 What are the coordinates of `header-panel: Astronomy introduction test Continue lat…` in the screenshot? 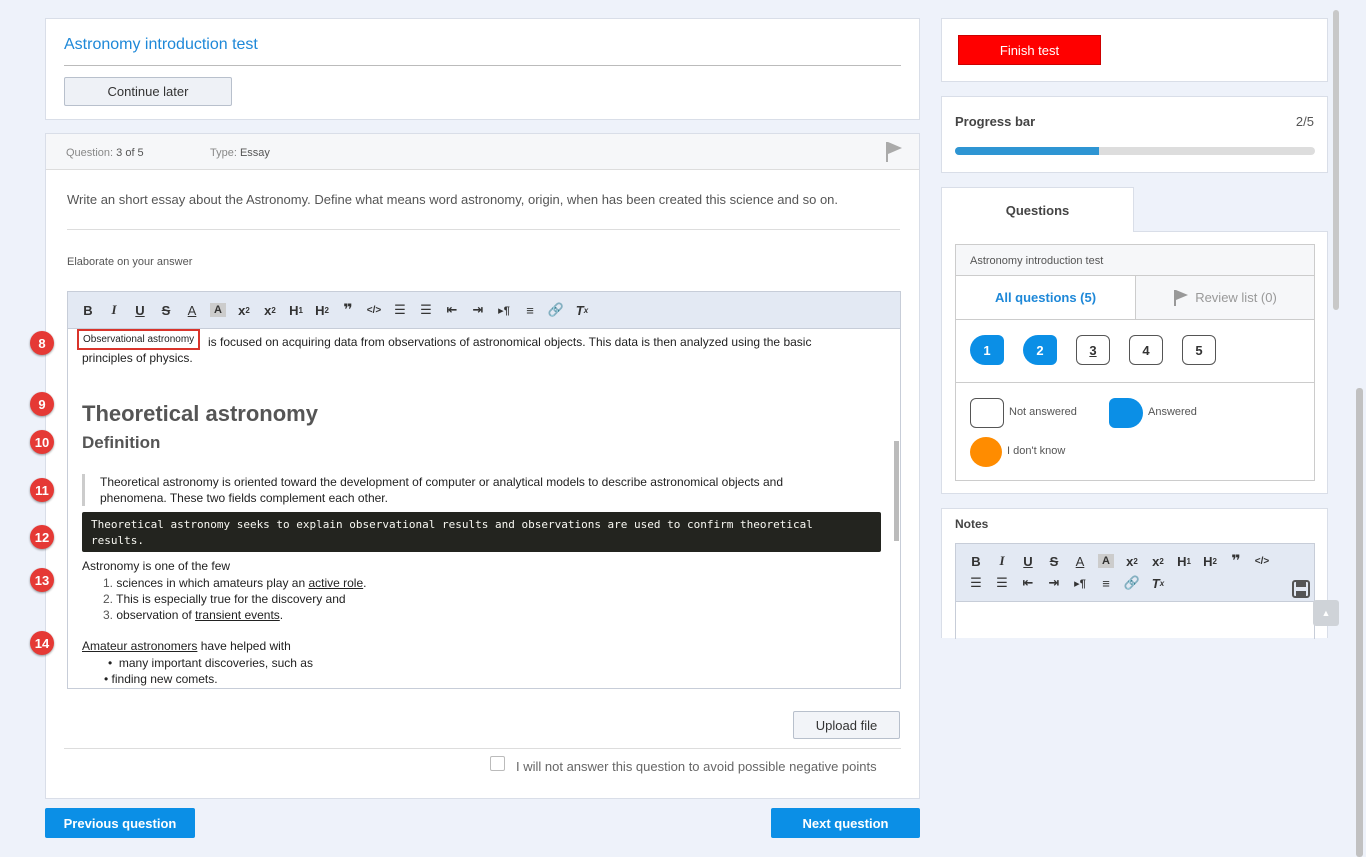 It's located at (482, 69).